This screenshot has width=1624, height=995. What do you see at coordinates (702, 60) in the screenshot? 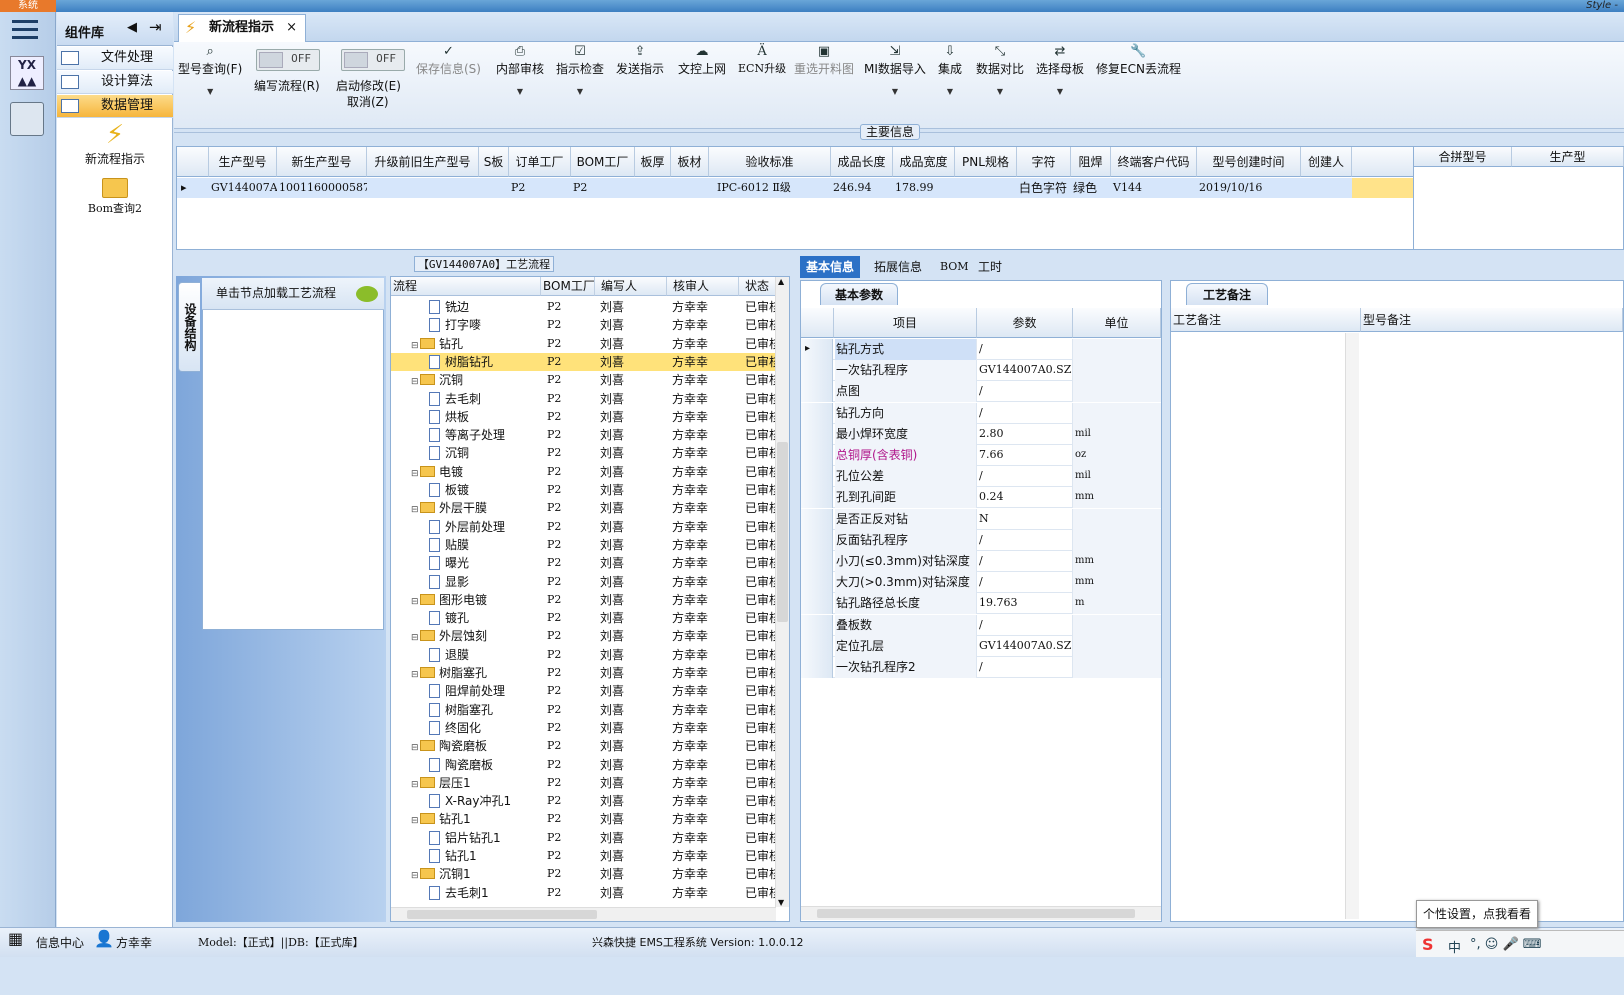
I see `doc-online-button: ☁ 文控上网` at bounding box center [702, 60].